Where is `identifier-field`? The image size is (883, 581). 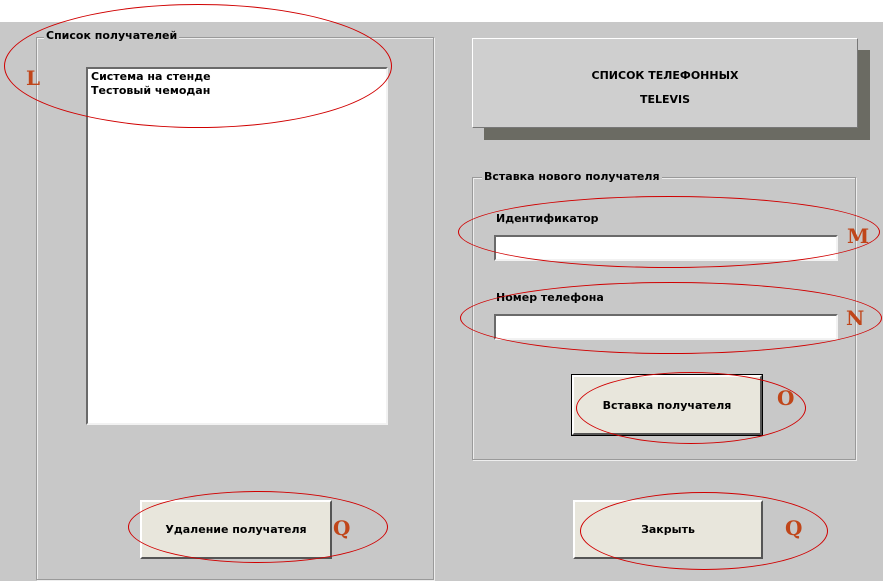
identifier-field is located at coordinates (666, 248).